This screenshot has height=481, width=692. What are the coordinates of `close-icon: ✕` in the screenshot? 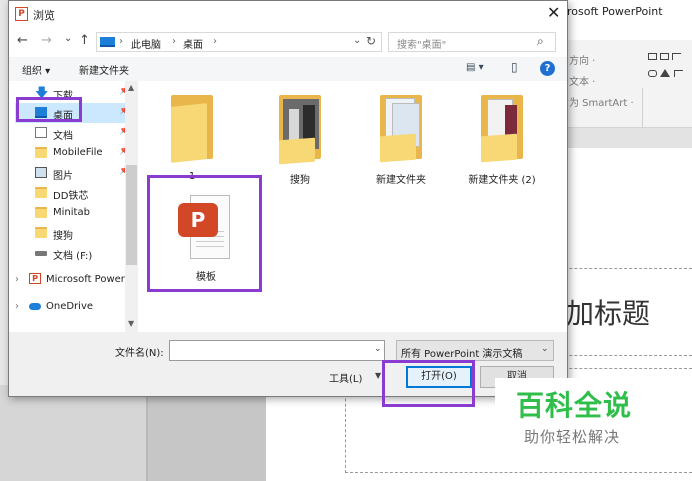 It's located at (553, 13).